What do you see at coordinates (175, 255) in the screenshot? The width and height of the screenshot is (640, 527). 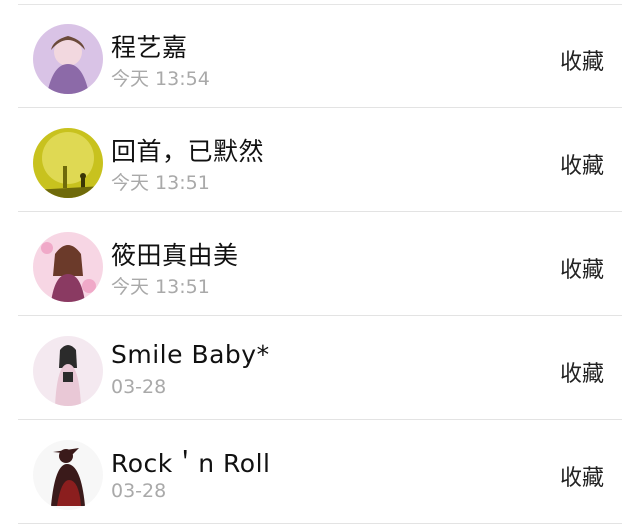 I see `item-name: 筱田真由美` at bounding box center [175, 255].